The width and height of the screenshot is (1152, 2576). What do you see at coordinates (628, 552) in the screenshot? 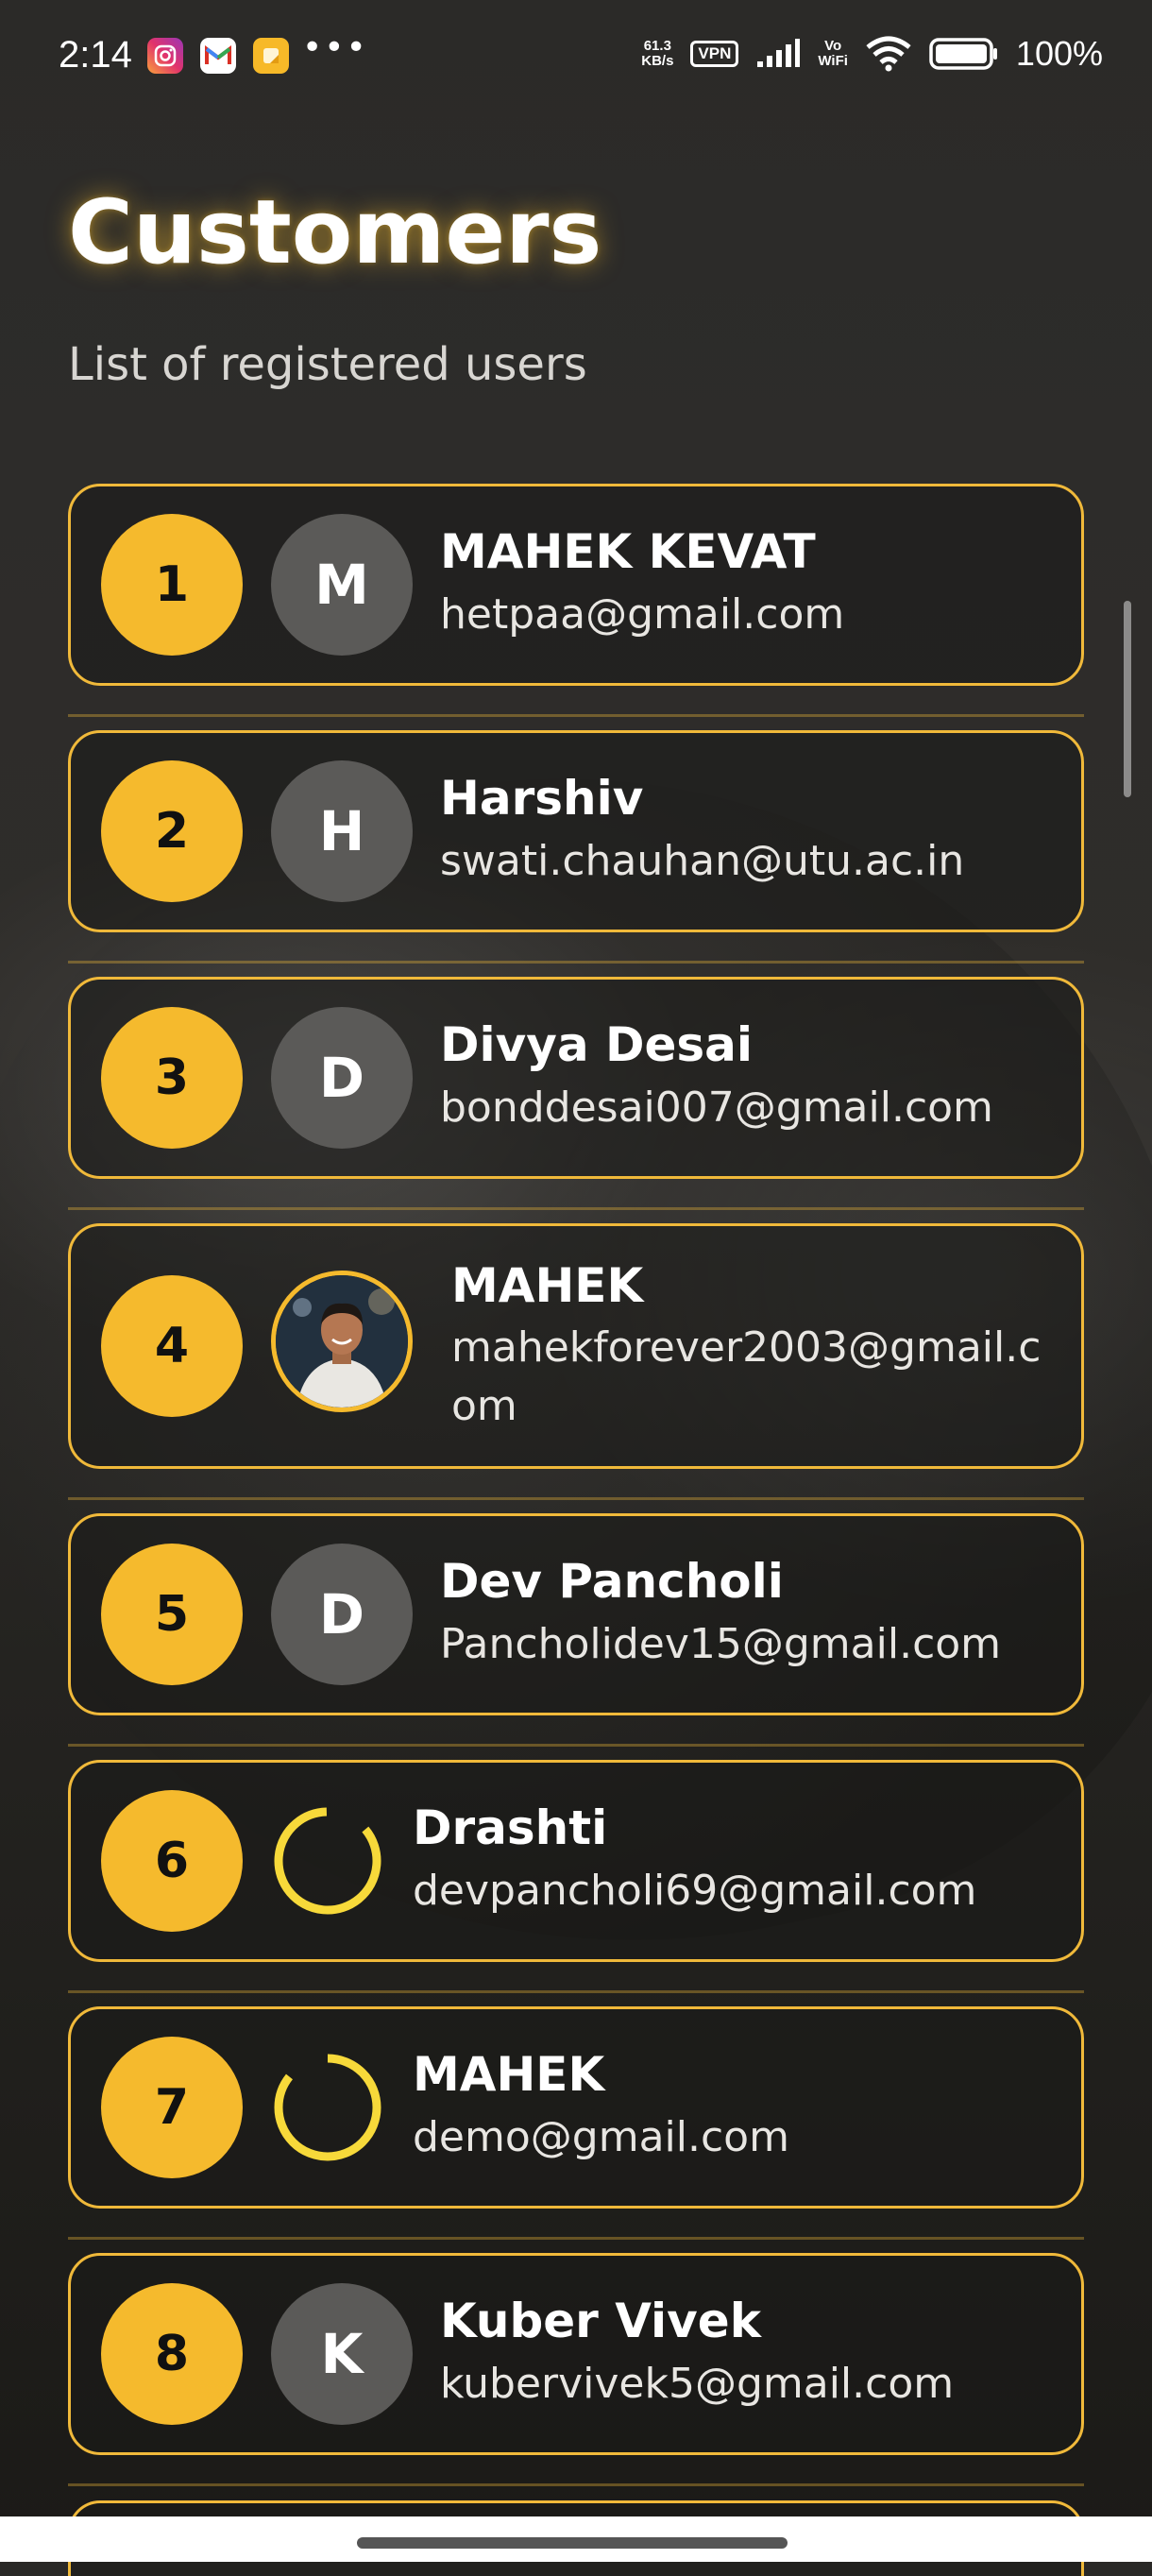
I see `customer-name: MAHEK KEVAT` at bounding box center [628, 552].